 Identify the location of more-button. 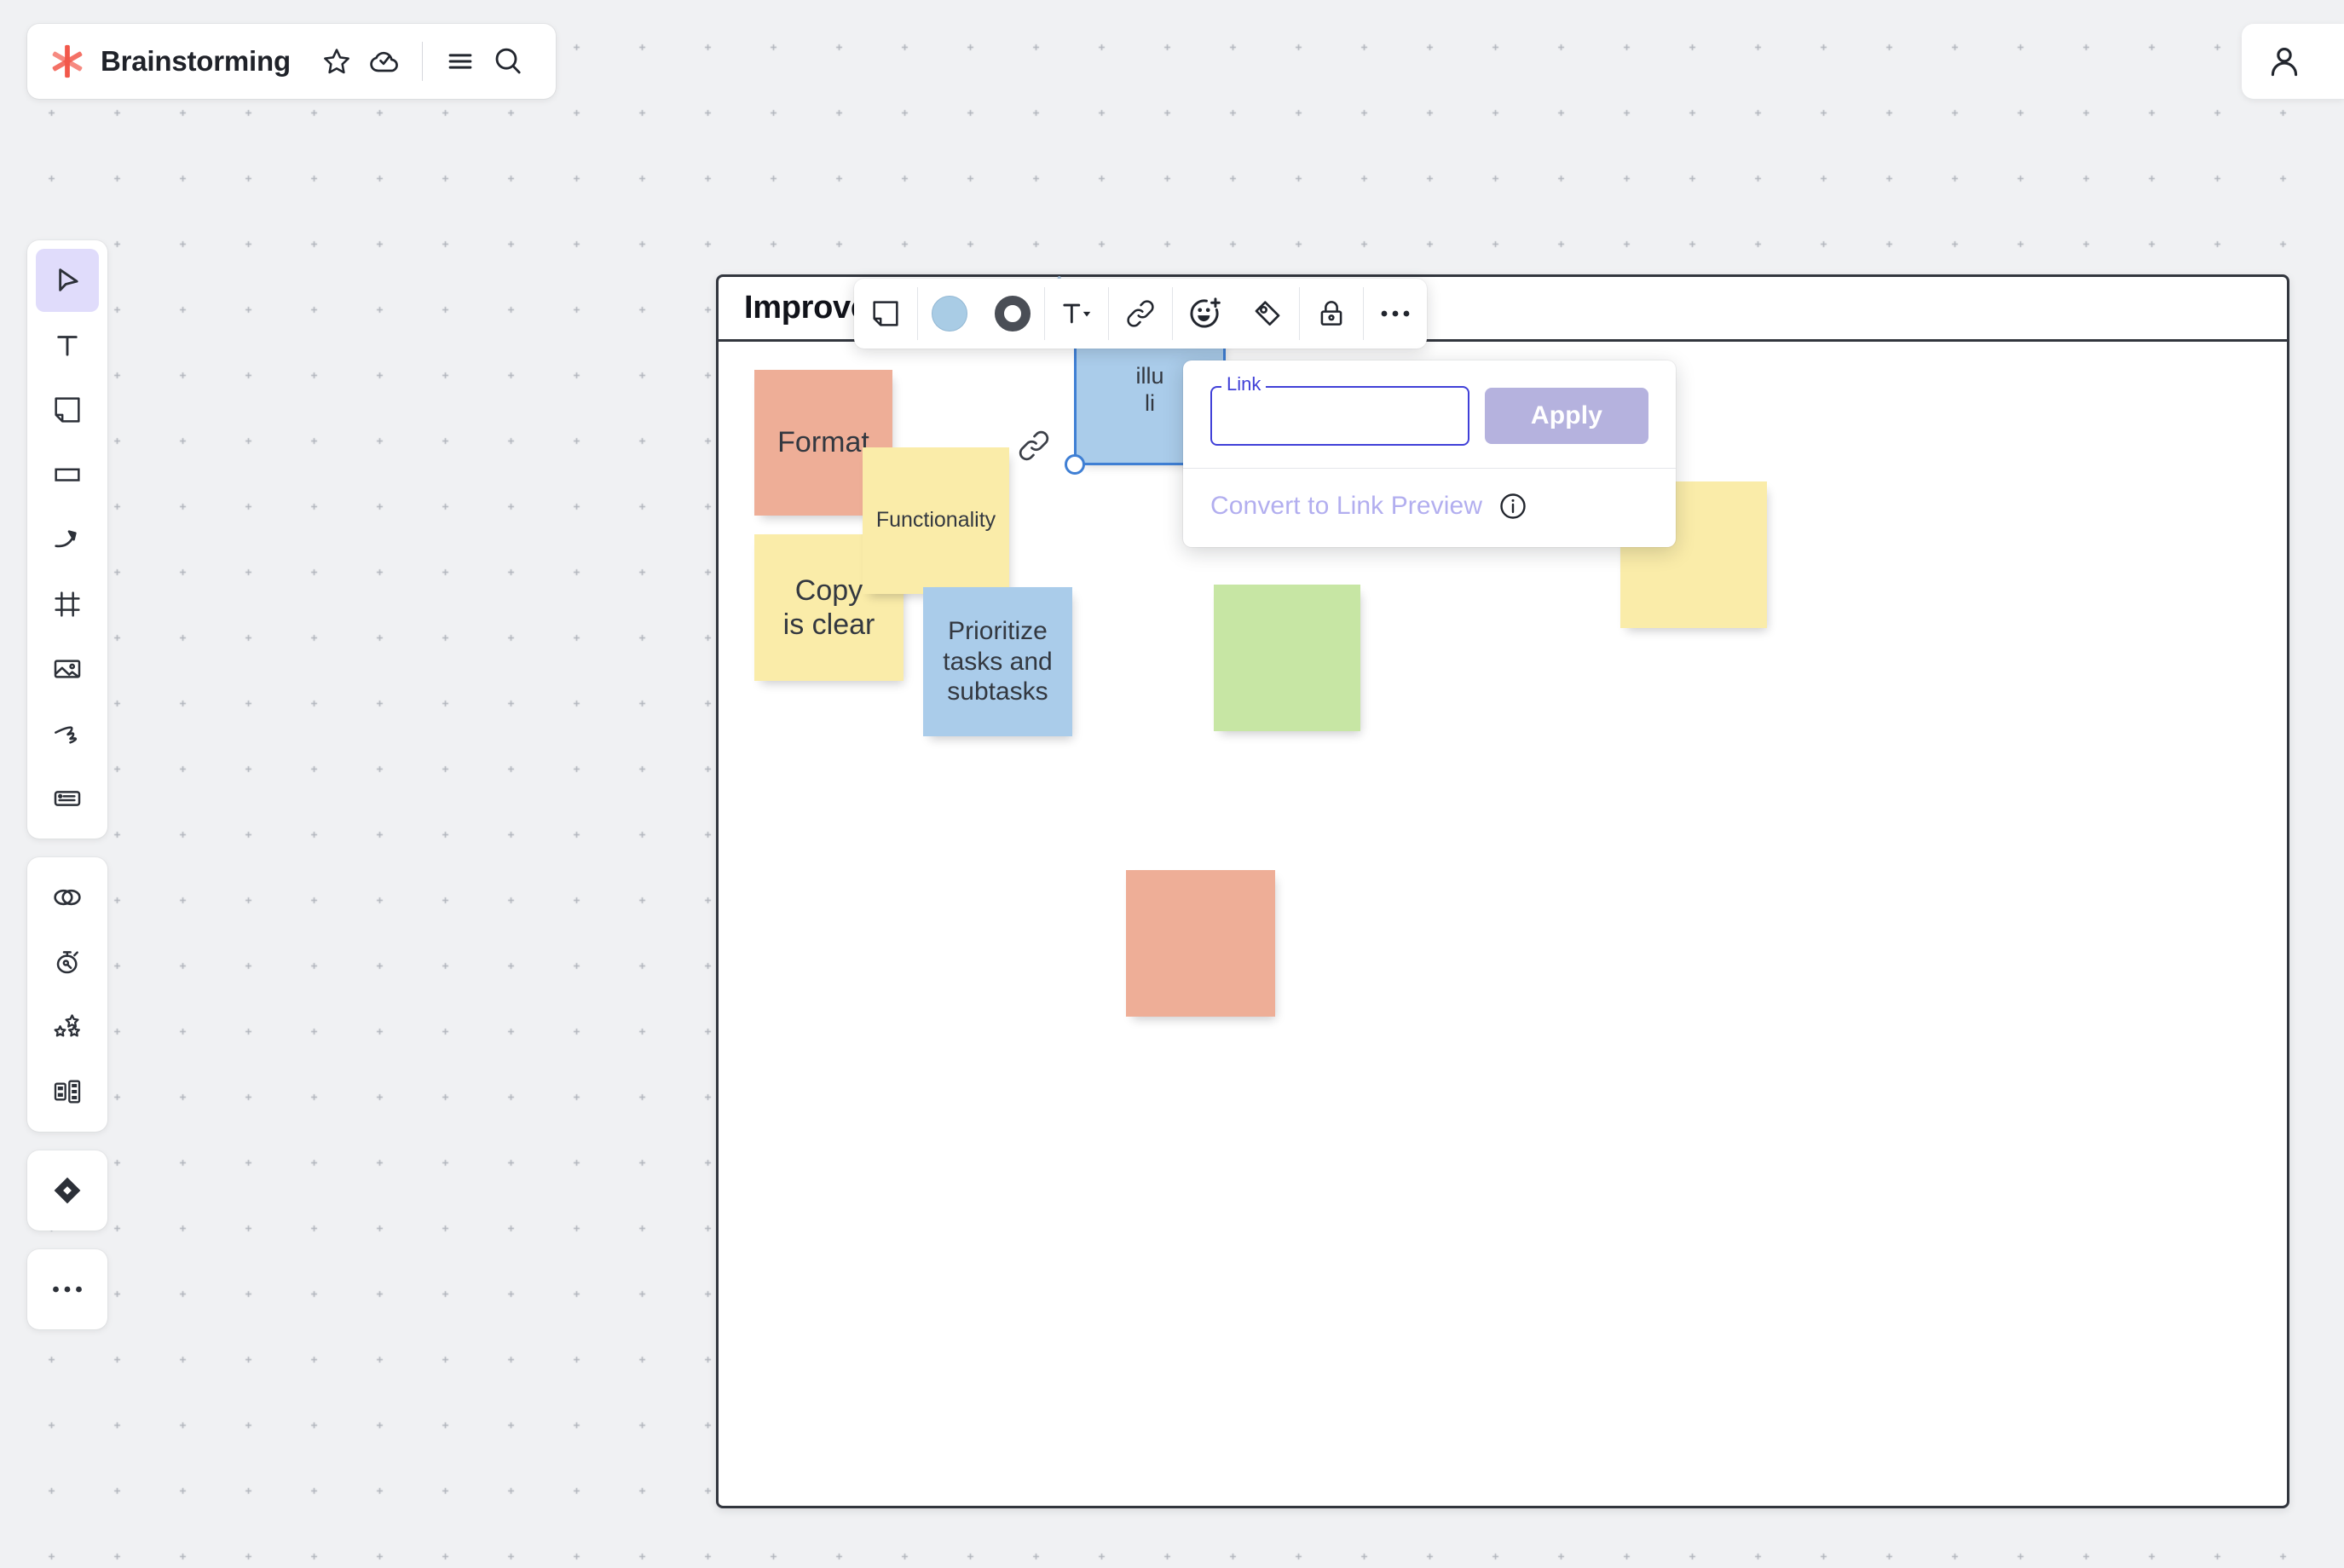
(1395, 314).